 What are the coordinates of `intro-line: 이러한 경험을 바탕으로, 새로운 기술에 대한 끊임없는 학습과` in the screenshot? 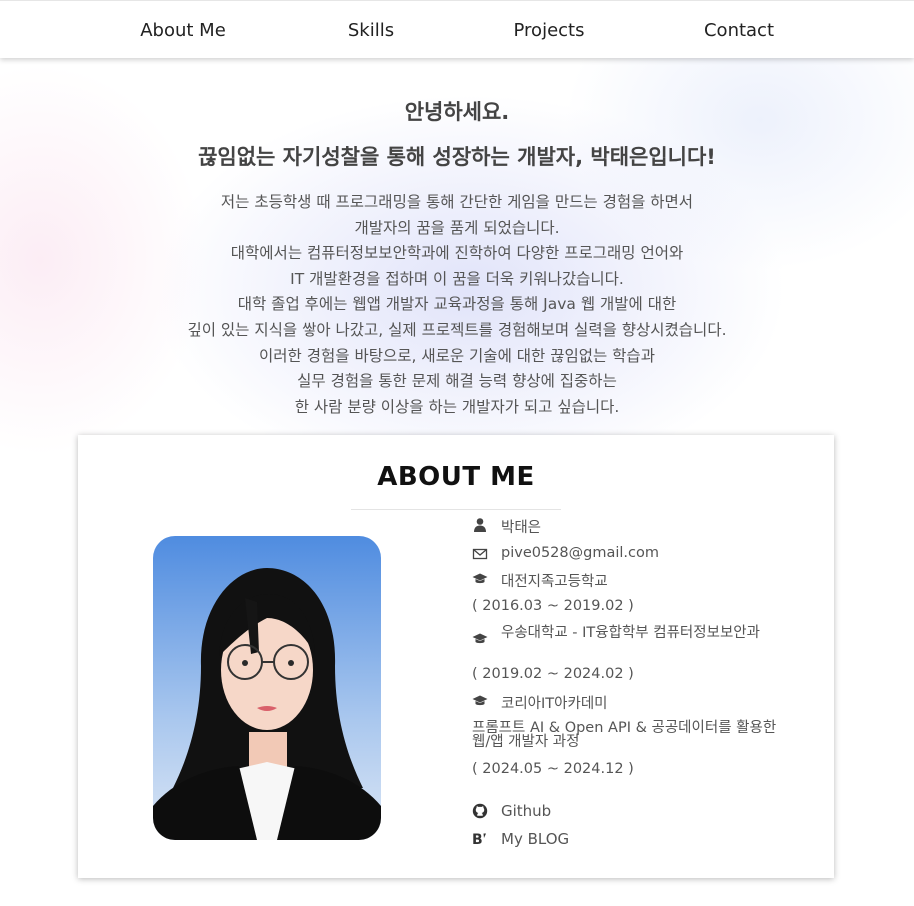 It's located at (457, 355).